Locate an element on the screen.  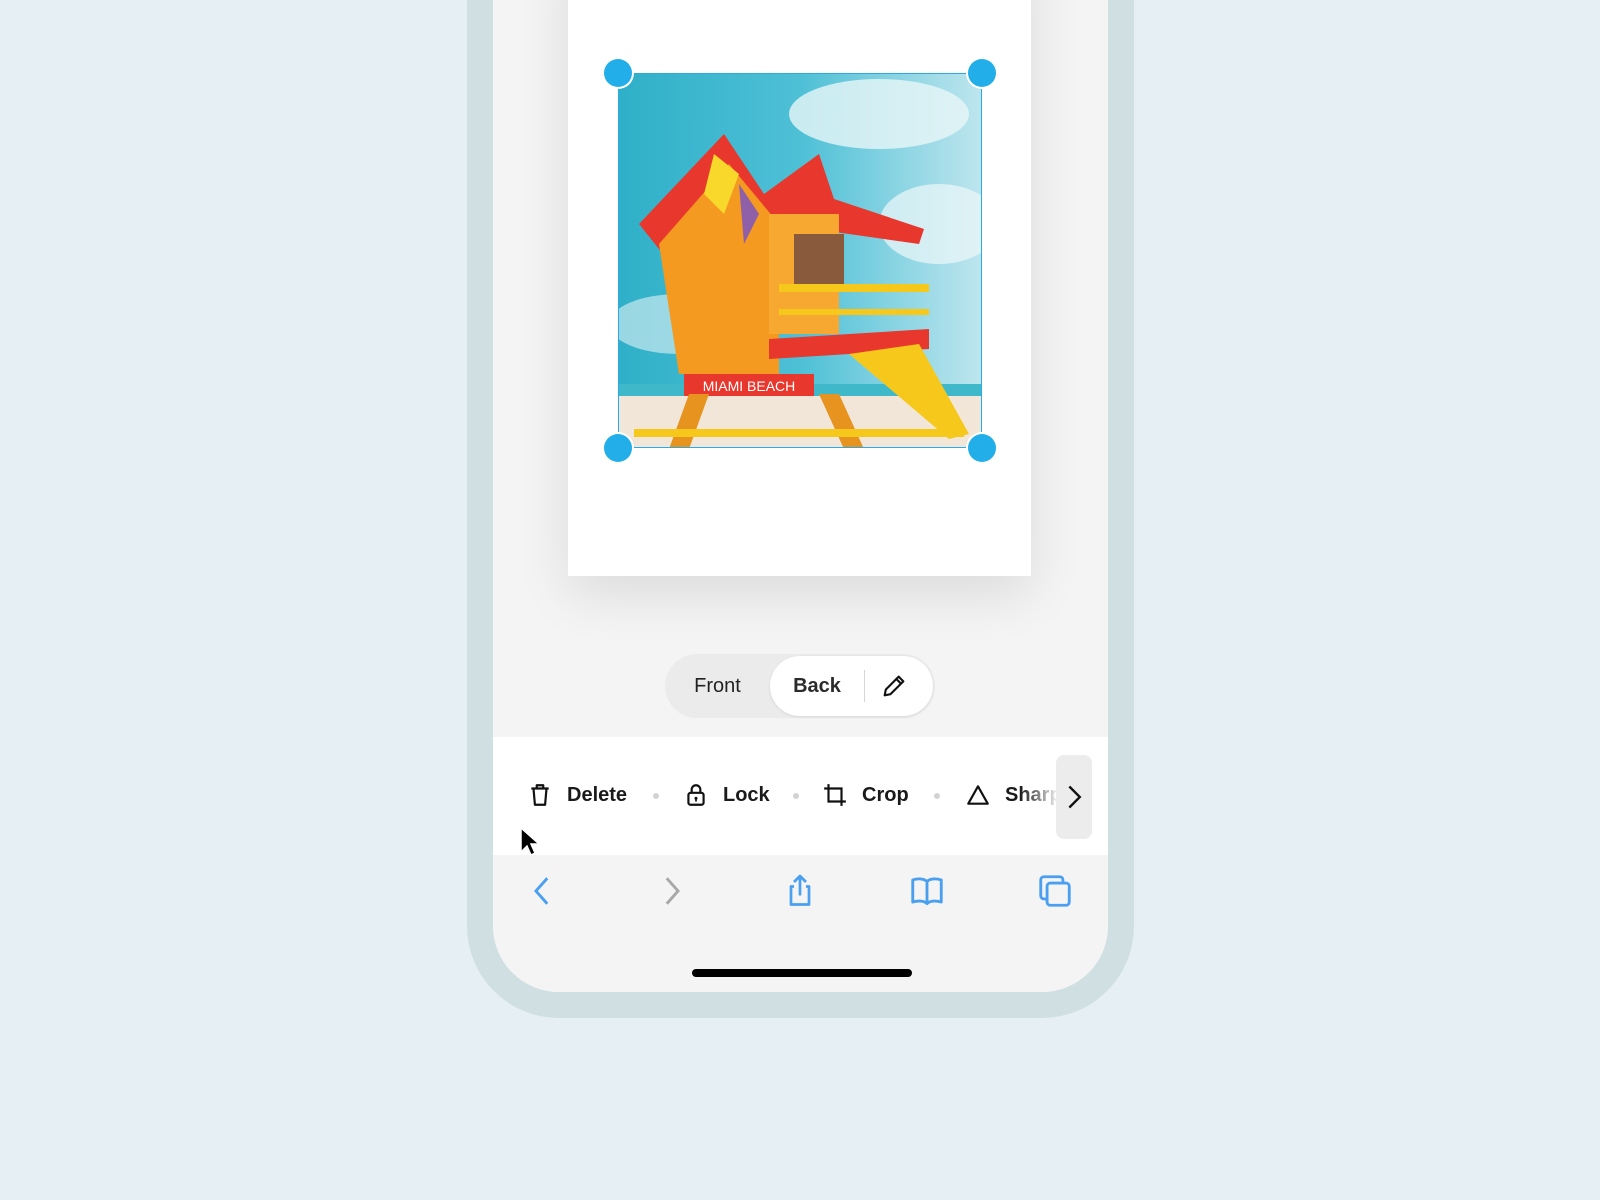
chevron-left-icon is located at coordinates (541, 891).